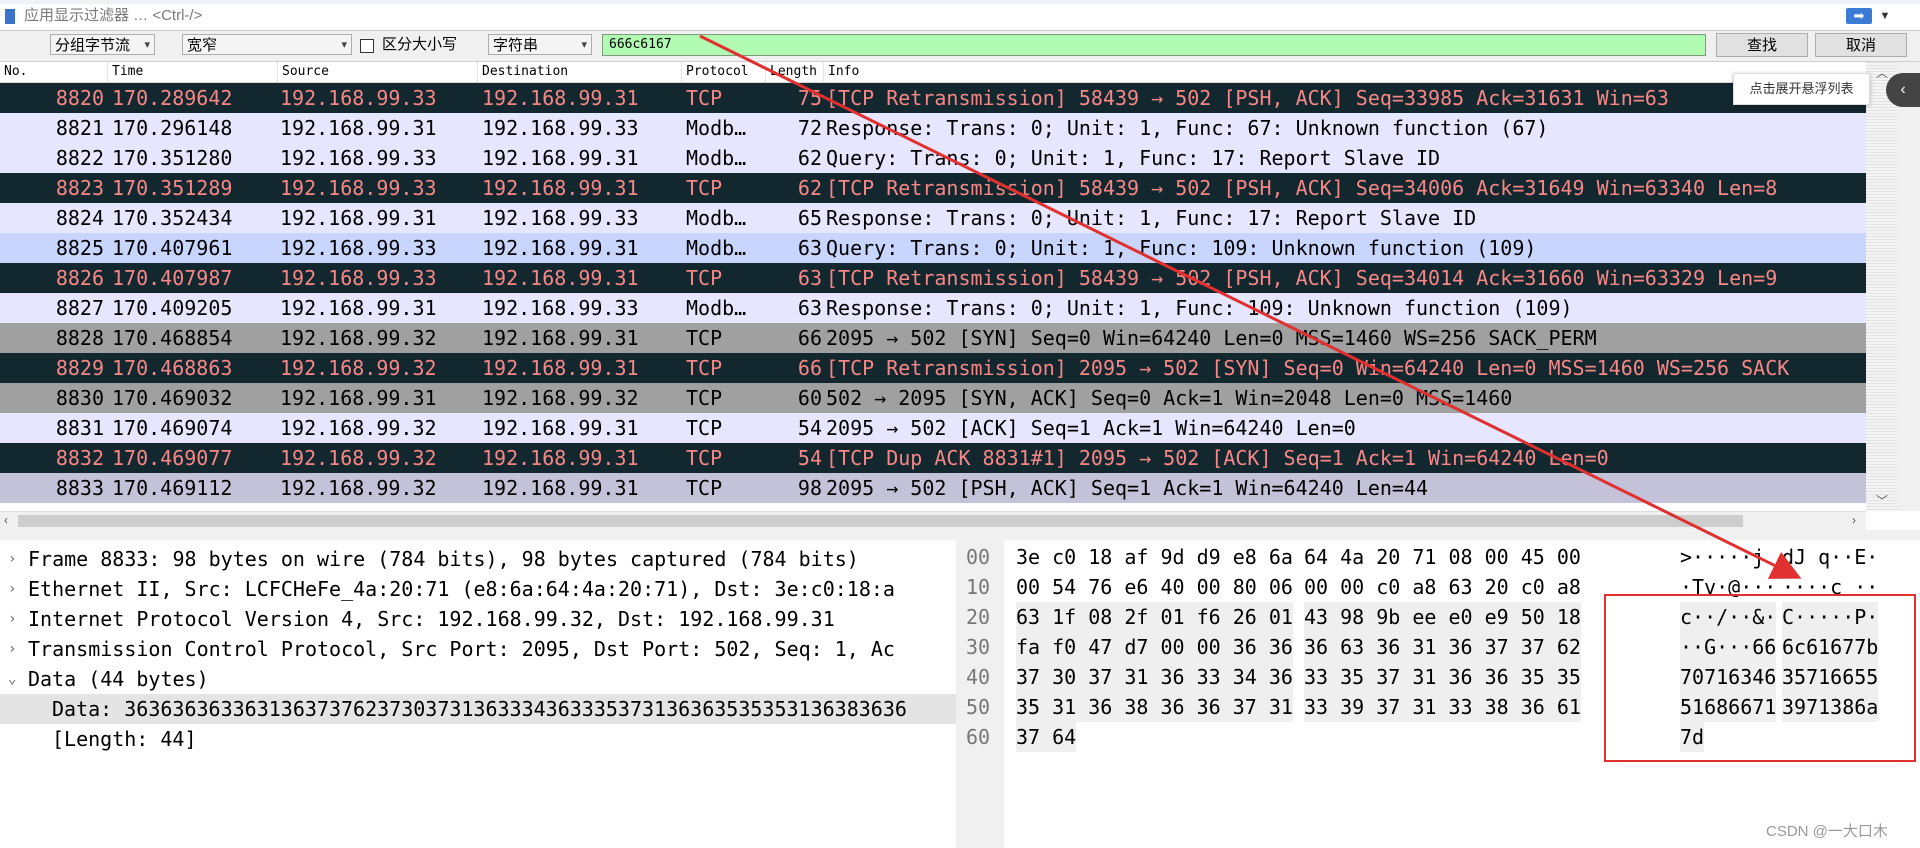  I want to click on packet-list-horizontal-scrollbar: ‹ ›, so click(933, 520).